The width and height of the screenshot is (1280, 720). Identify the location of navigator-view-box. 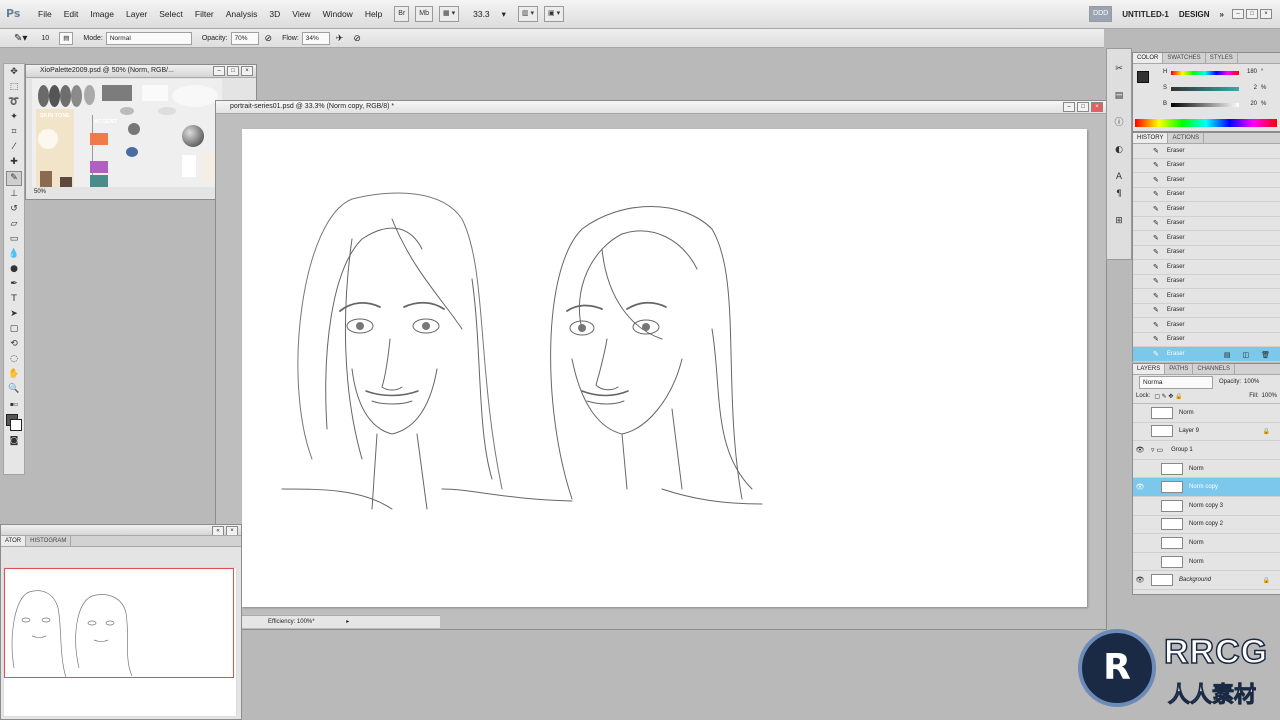
(119, 623).